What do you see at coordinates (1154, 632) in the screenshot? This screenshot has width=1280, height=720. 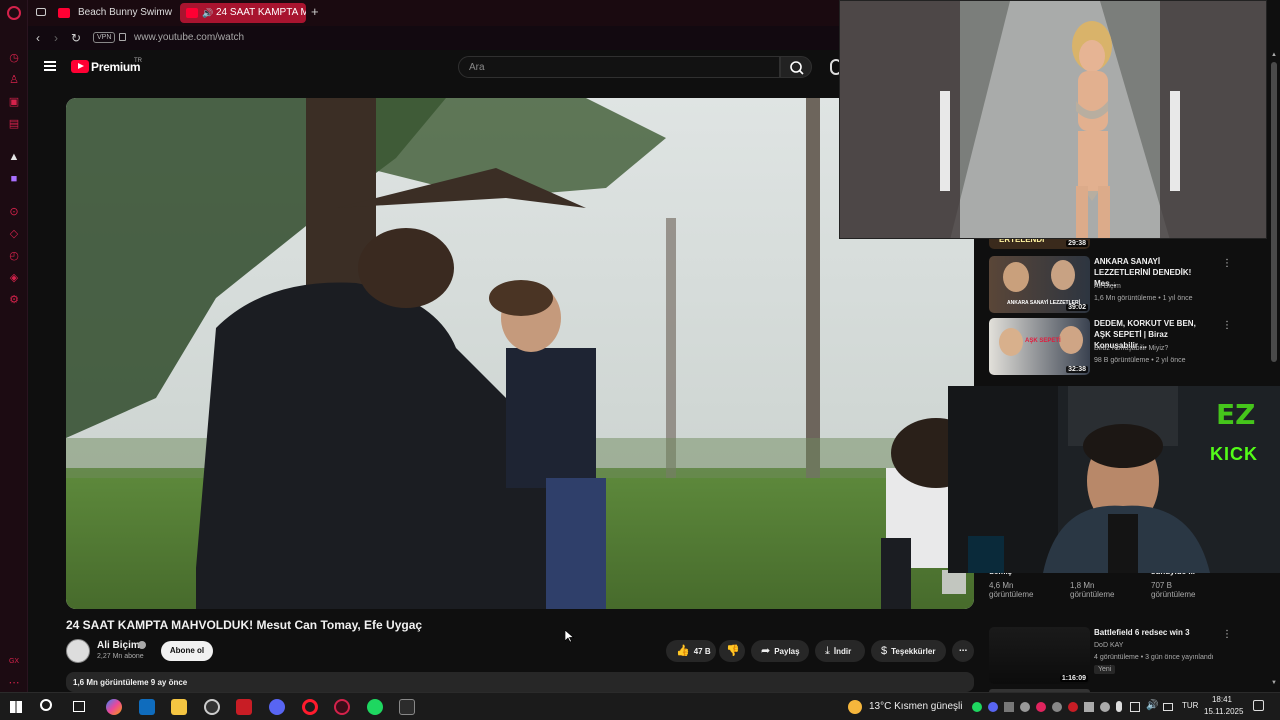 I see `rec-title: Battlefield 6 redsec win 3` at bounding box center [1154, 632].